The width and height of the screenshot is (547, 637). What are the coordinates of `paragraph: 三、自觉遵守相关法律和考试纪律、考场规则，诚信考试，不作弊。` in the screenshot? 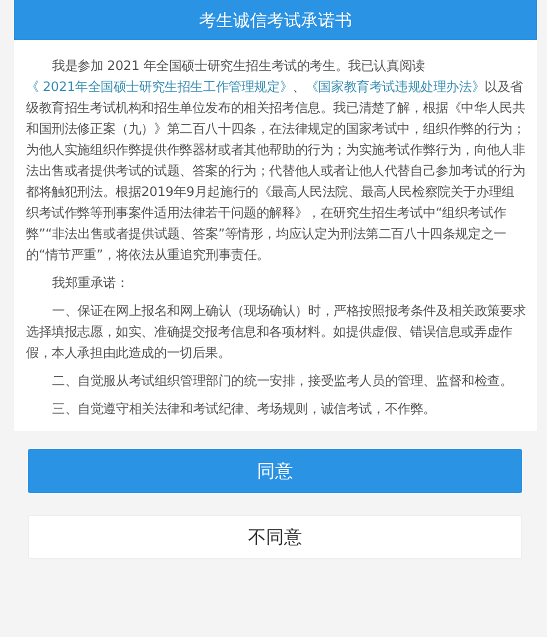 It's located at (244, 410).